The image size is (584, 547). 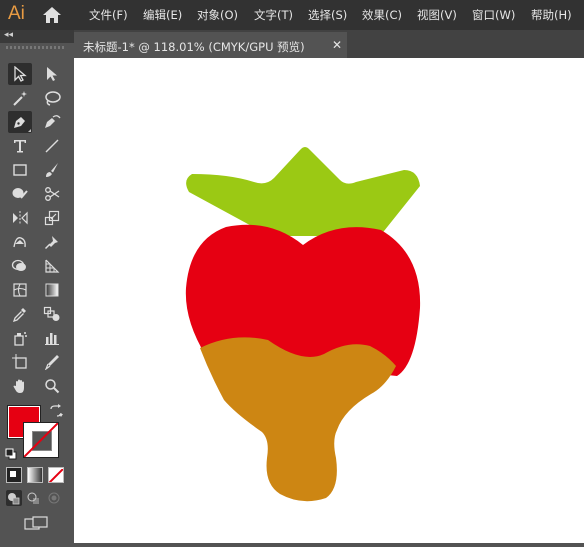 I want to click on tools-panel: ◂◂, so click(x=37, y=286).